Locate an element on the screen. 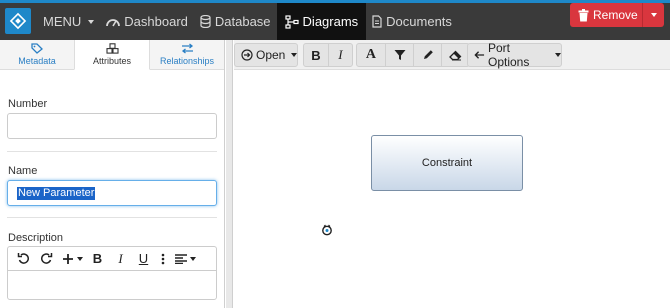 The width and height of the screenshot is (670, 308). plus-icon is located at coordinates (67, 258).